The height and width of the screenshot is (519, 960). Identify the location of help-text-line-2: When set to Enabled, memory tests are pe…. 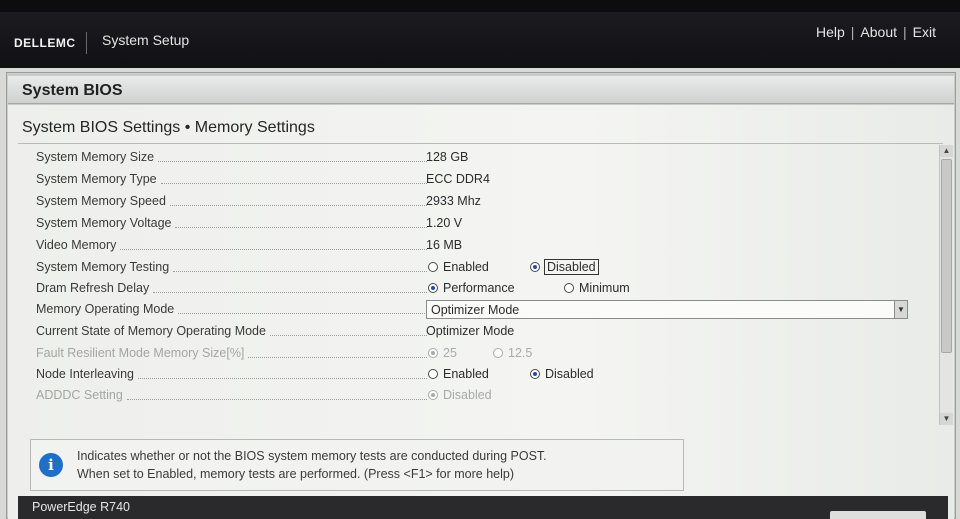
(295, 474).